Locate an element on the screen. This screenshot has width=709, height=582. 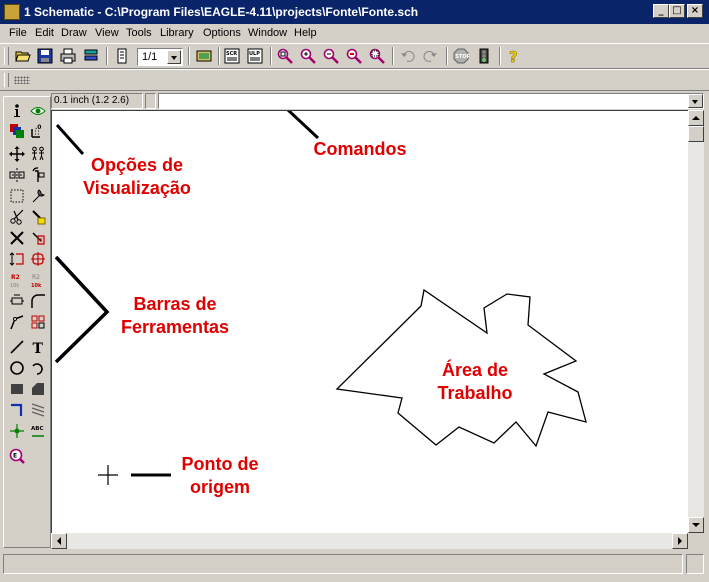
go-icon is located at coordinates (484, 56).